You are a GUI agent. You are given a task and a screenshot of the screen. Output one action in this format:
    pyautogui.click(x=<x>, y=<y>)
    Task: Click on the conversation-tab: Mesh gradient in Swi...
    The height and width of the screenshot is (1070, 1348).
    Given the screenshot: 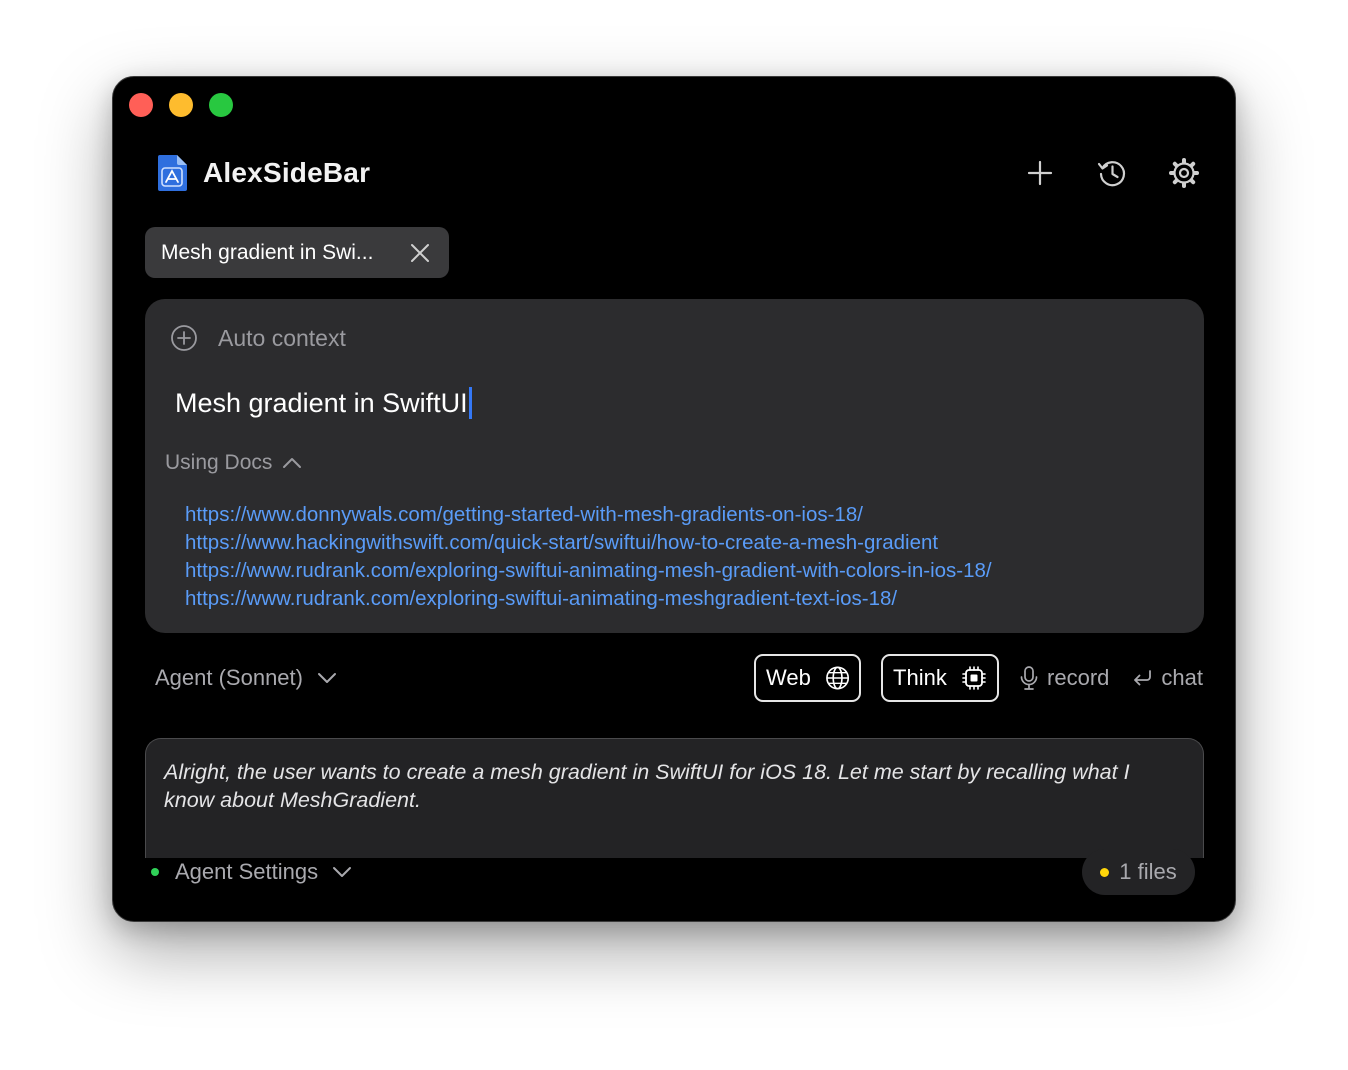 What is the action you would take?
    pyautogui.click(x=297, y=252)
    